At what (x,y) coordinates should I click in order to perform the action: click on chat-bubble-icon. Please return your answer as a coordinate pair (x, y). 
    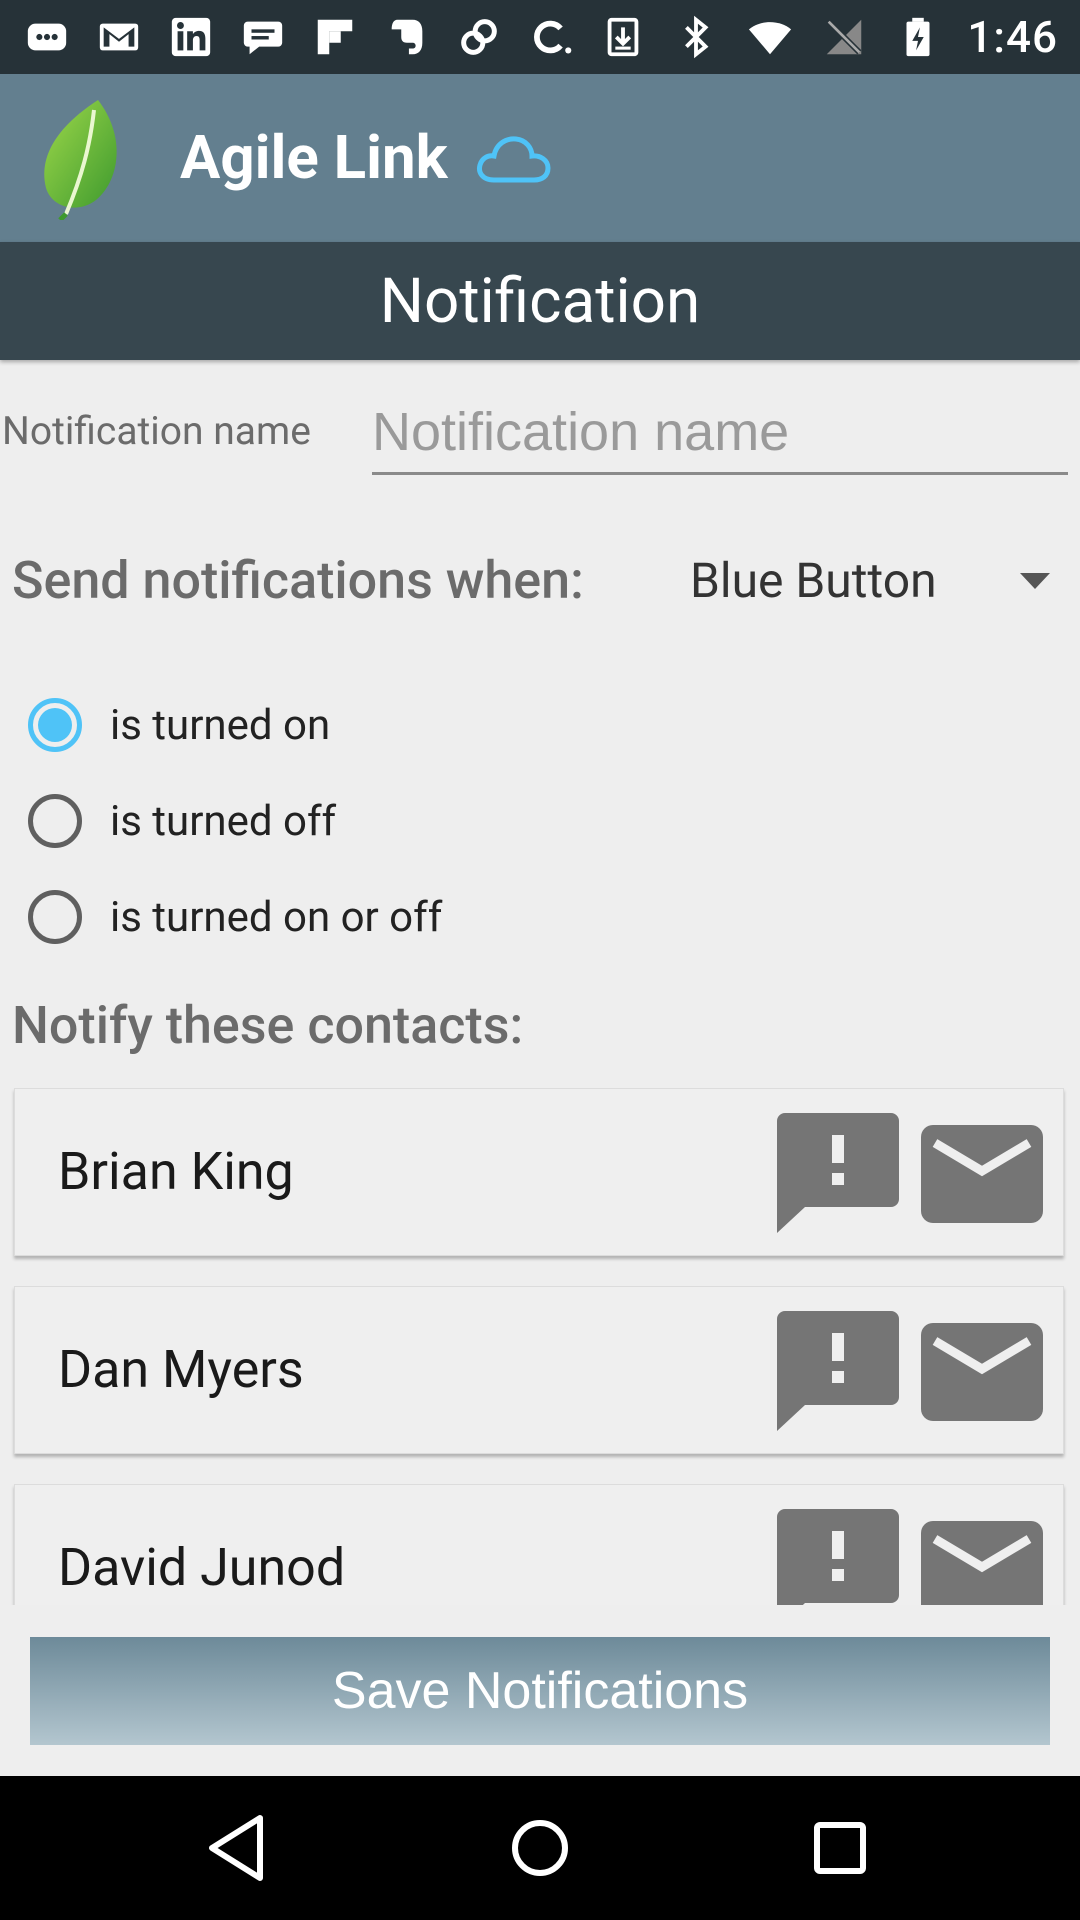
    Looking at the image, I should click on (47, 37).